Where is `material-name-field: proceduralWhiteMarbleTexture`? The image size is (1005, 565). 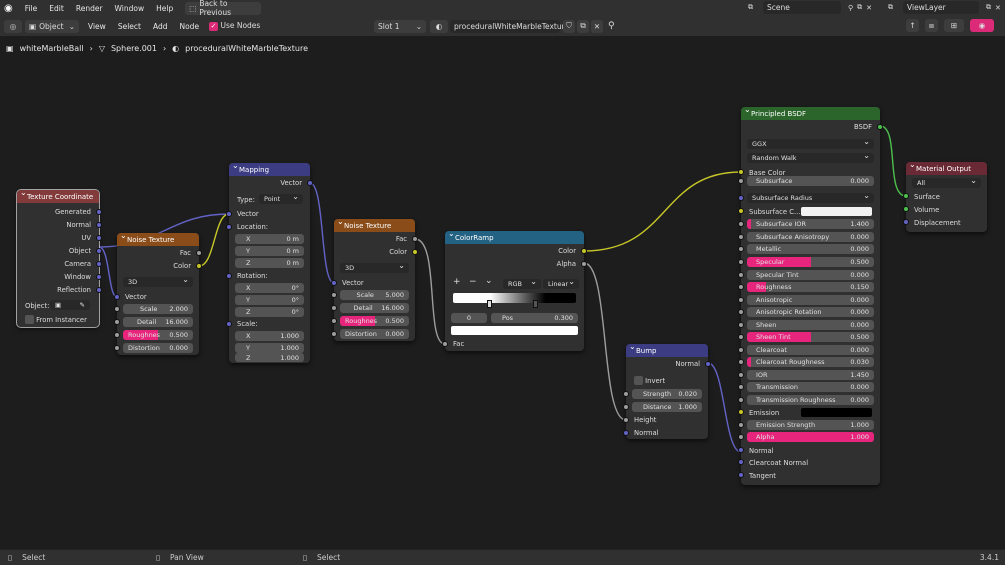 material-name-field: proceduralWhiteMarbleTexture is located at coordinates (509, 26).